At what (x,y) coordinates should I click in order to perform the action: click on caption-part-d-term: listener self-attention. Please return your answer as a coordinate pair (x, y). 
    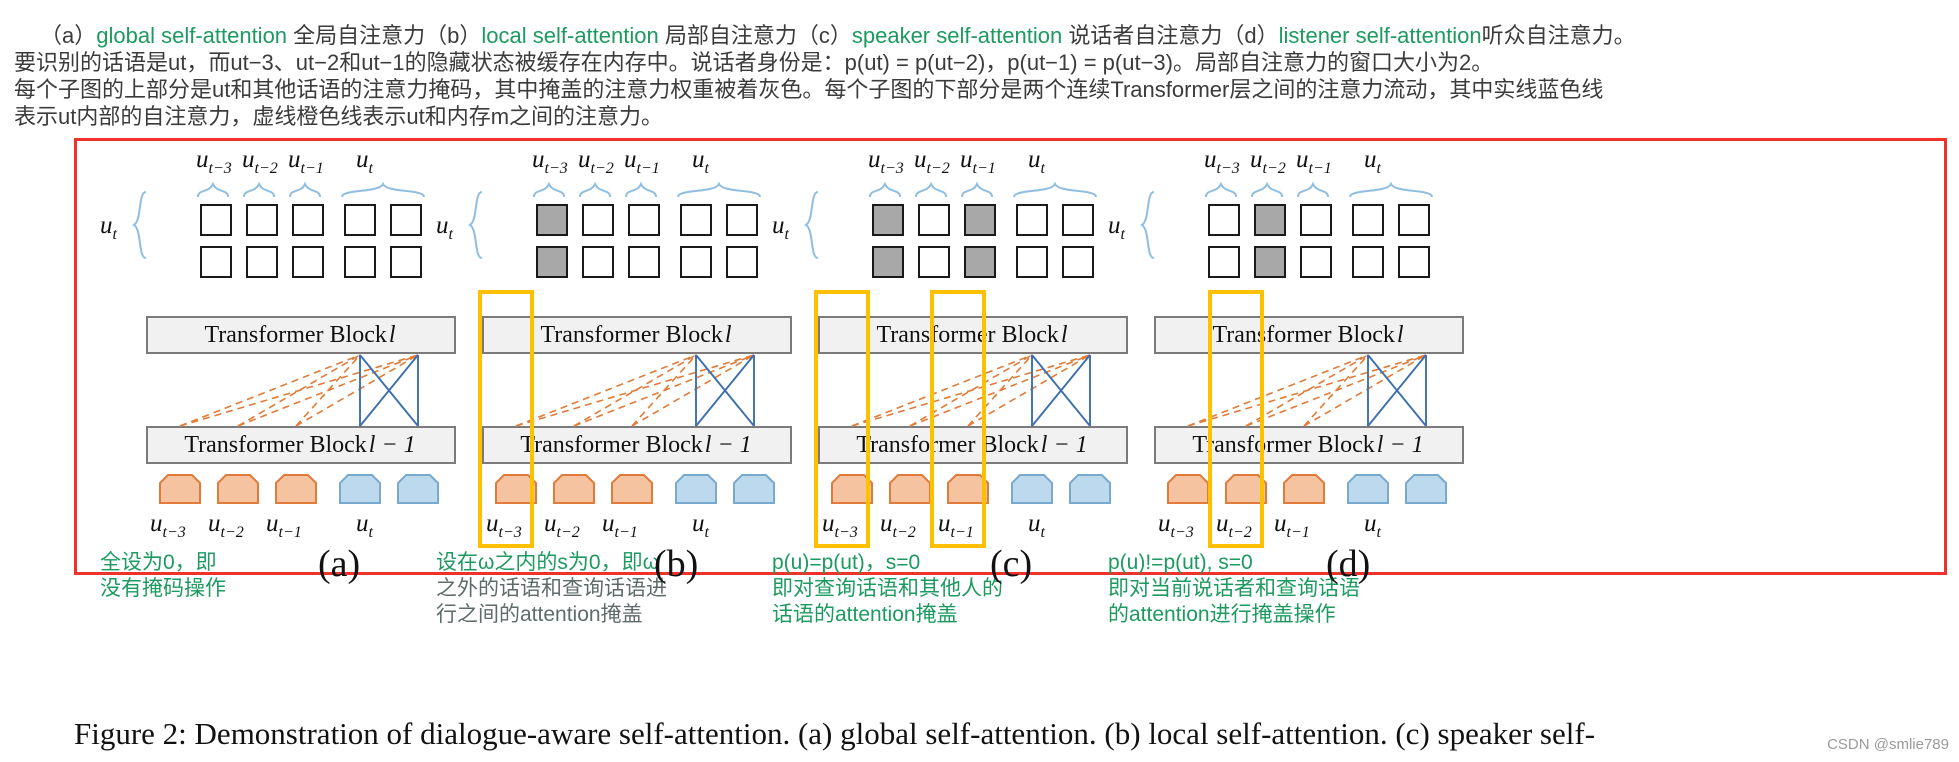
    Looking at the image, I should click on (1380, 35).